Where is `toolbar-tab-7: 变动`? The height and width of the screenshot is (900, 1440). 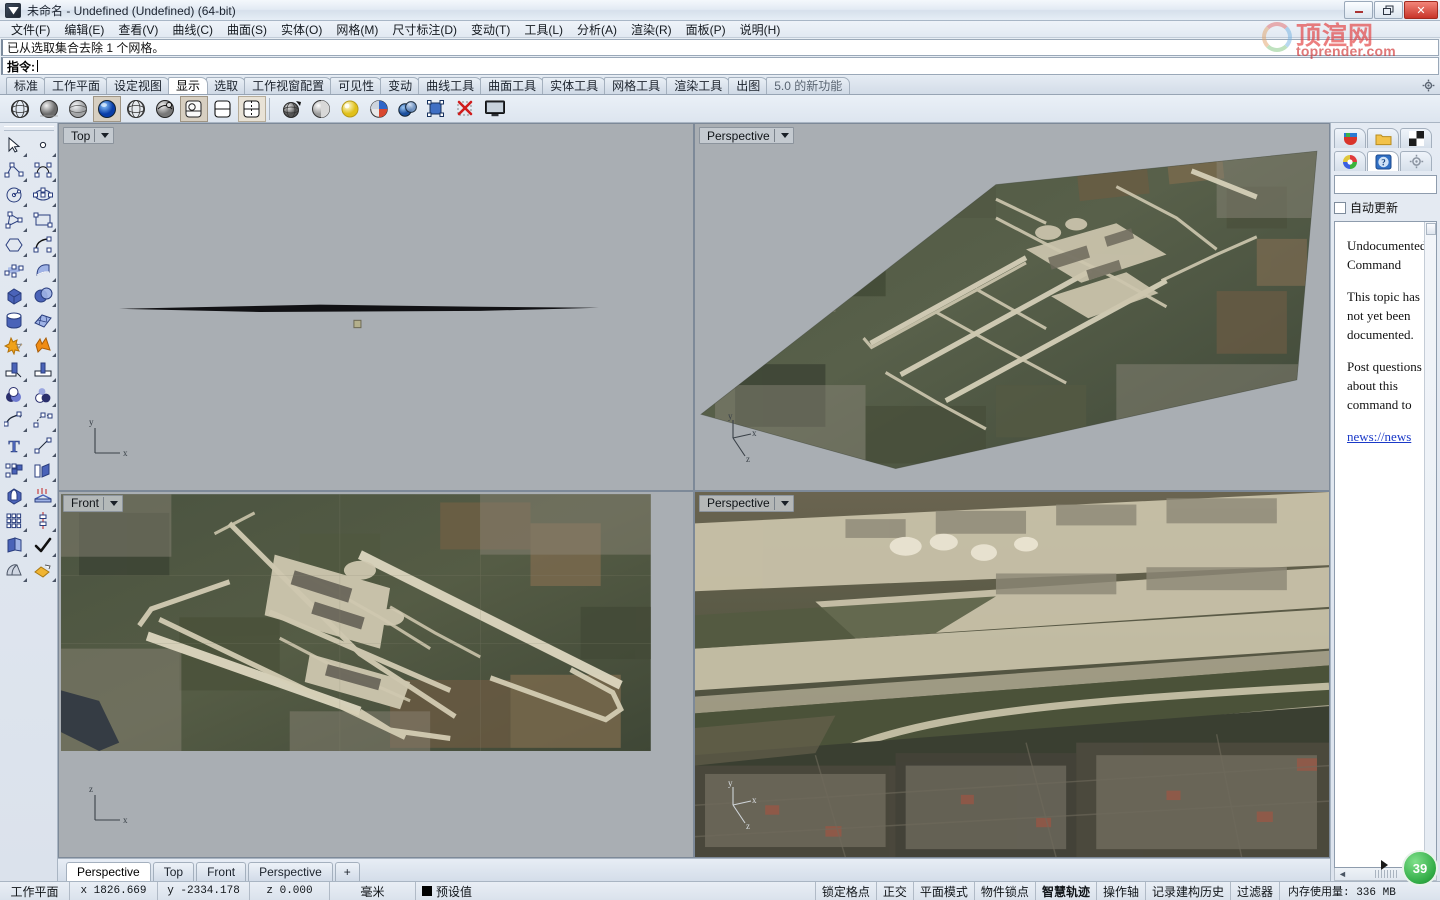 toolbar-tab-7: 变动 is located at coordinates (400, 85).